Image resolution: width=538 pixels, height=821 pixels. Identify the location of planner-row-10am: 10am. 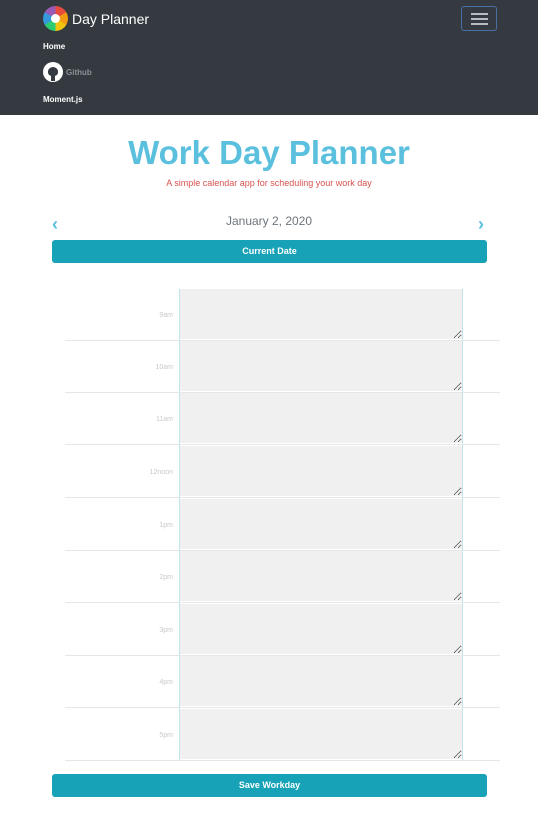
(282, 367).